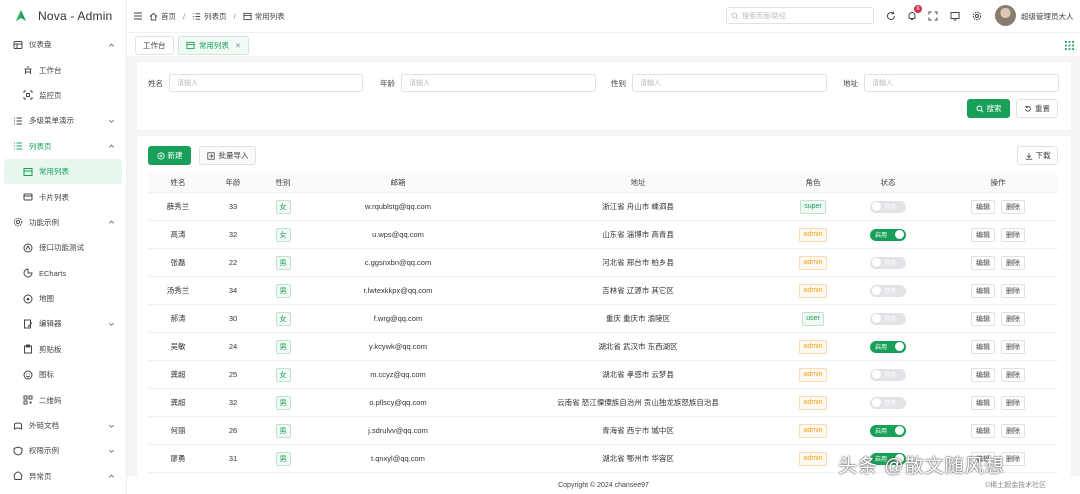 This screenshot has height=494, width=1080. What do you see at coordinates (638, 346) in the screenshot?
I see `cell-address: 湖北省 武汉市 东西湖区` at bounding box center [638, 346].